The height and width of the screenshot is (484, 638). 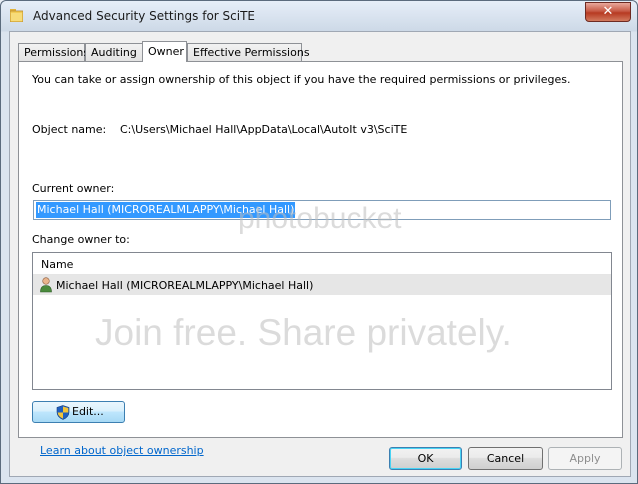 I want to click on column-header-name: Name, so click(x=57, y=264).